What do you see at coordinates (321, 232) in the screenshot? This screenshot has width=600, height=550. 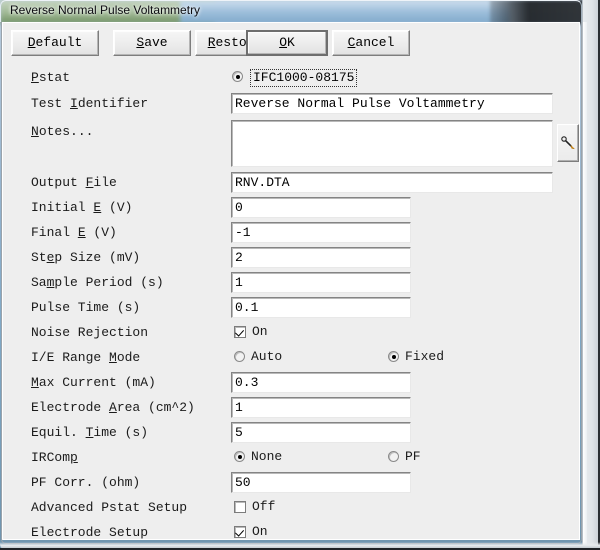 I see `final-e-input: -1` at bounding box center [321, 232].